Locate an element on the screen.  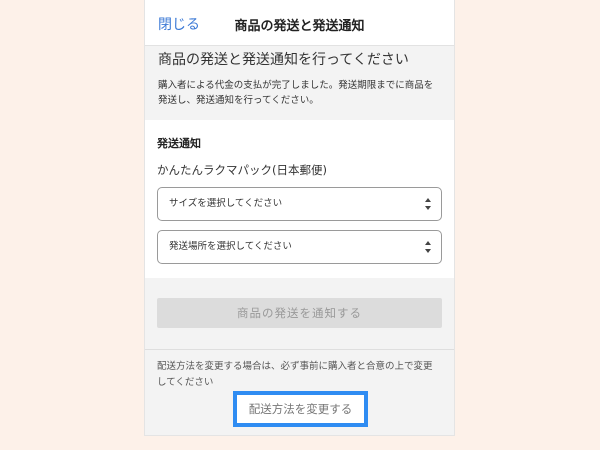
location-select-value: 発送場所を選択してください is located at coordinates (230, 246).